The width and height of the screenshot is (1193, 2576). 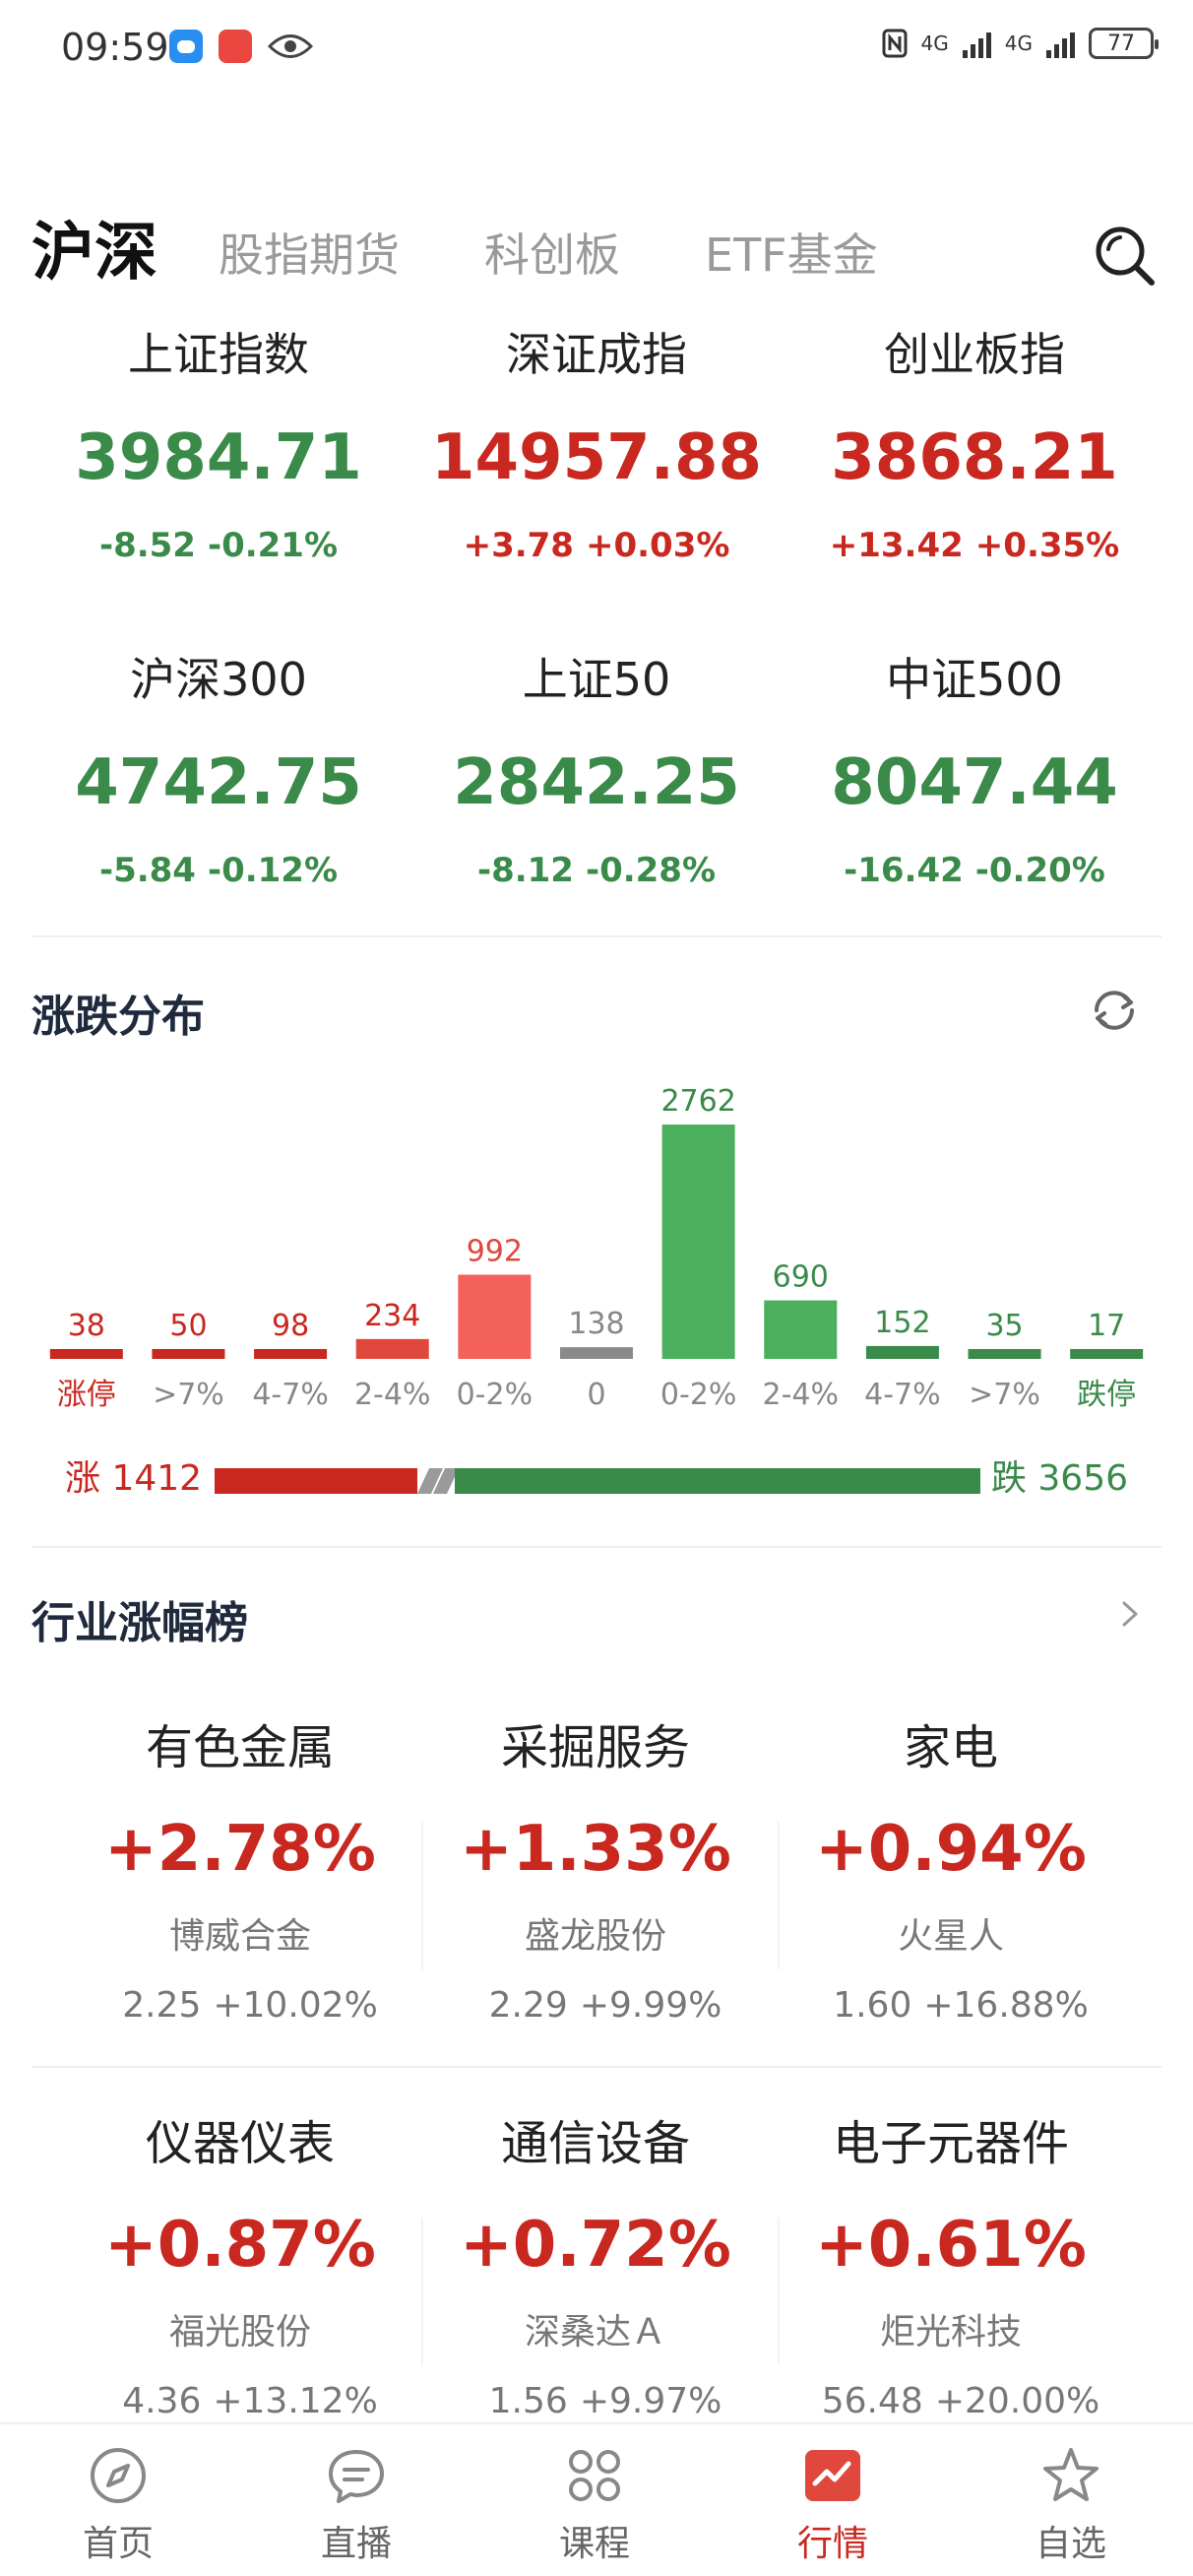 I want to click on nav-home: 首页, so click(x=118, y=2505).